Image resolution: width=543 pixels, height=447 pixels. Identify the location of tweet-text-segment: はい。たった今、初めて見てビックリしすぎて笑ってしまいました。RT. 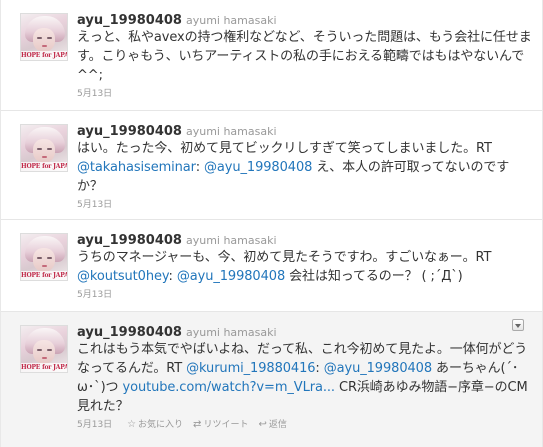
(284, 148).